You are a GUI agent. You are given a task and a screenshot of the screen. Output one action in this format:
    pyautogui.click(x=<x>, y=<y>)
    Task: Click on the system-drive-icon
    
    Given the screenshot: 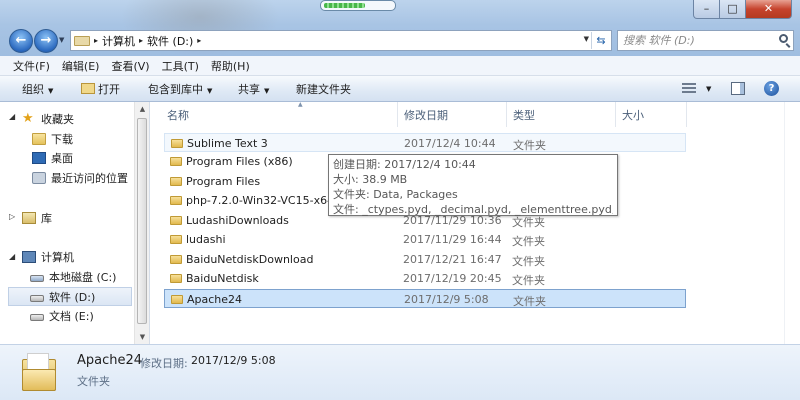 What is the action you would take?
    pyautogui.click(x=37, y=278)
    